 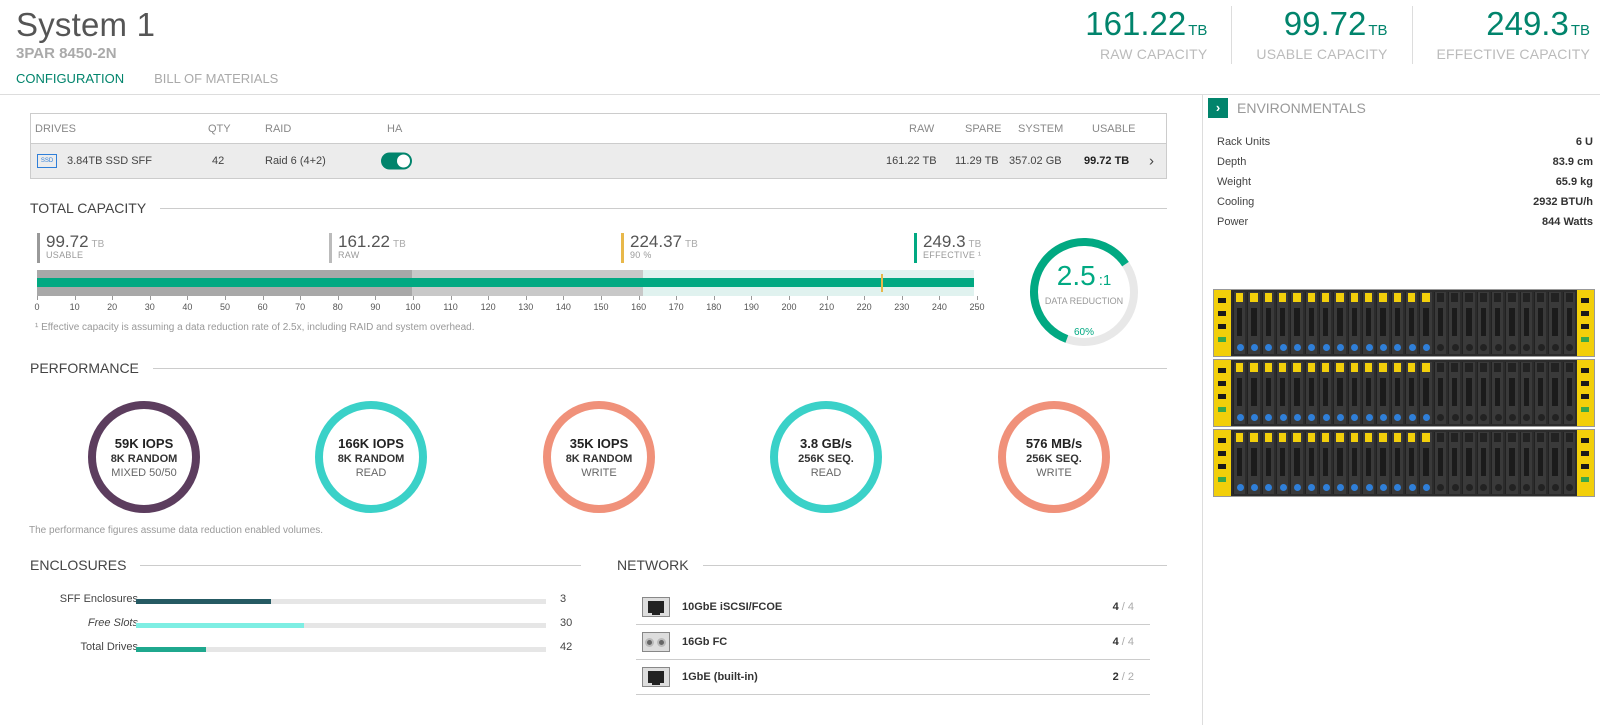 What do you see at coordinates (70, 78) in the screenshot?
I see `tab-configuration: CONFIGURATION` at bounding box center [70, 78].